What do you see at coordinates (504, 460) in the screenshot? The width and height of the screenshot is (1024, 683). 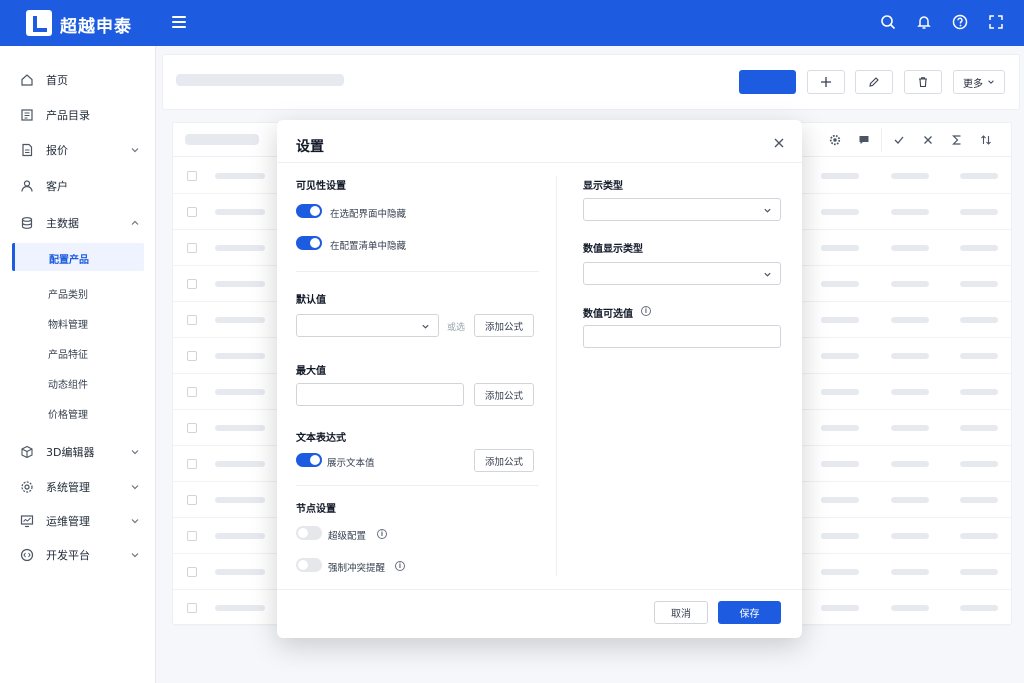 I see `text-expr-formula-button: 添加公式` at bounding box center [504, 460].